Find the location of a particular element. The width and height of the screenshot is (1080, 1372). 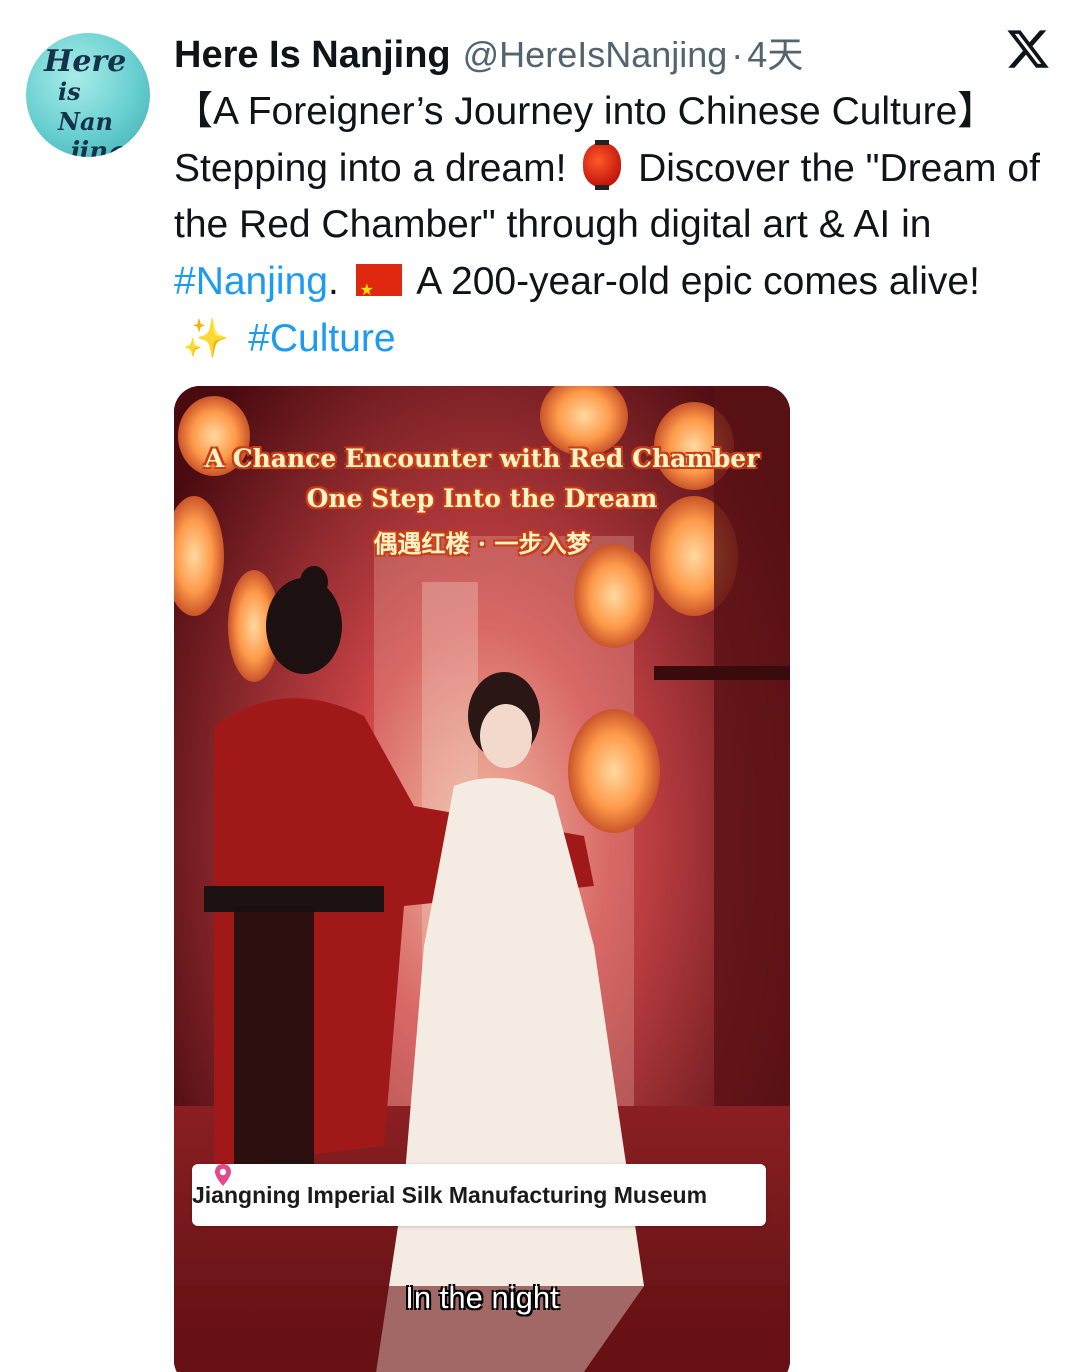

text-segment: . is located at coordinates (338, 281).